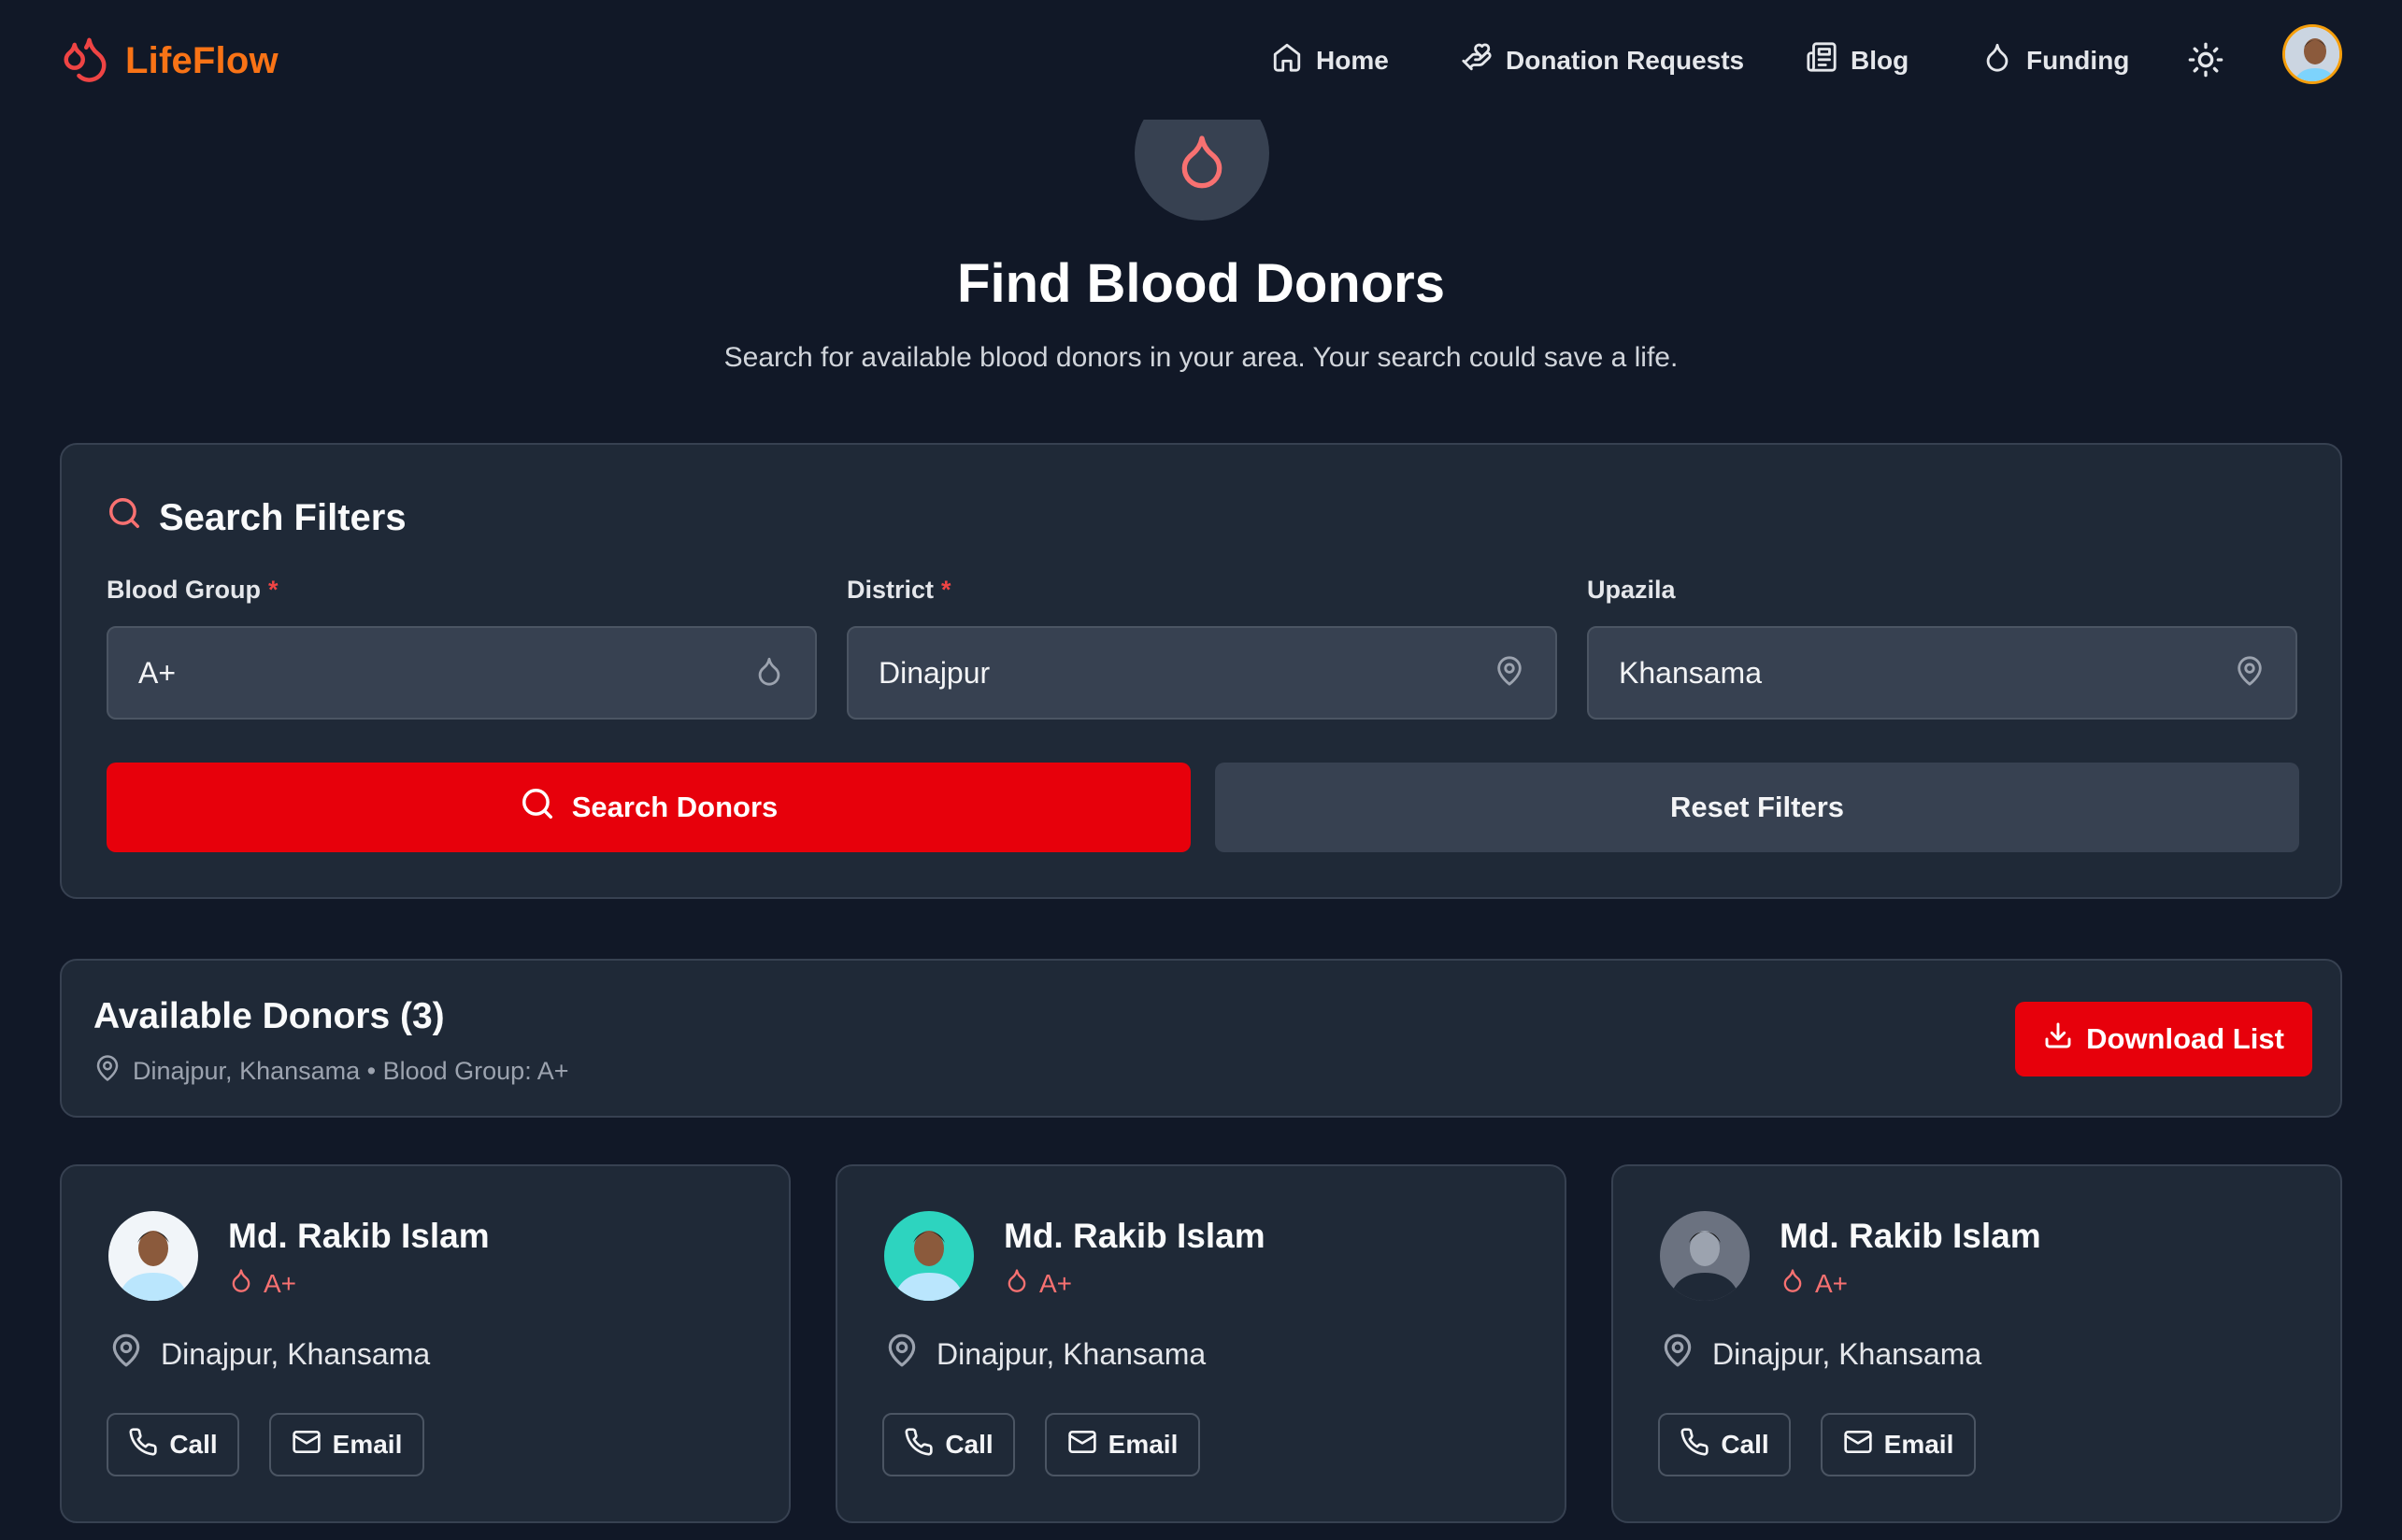 The width and height of the screenshot is (2402, 1540). I want to click on hand-heart-icon, so click(1477, 60).